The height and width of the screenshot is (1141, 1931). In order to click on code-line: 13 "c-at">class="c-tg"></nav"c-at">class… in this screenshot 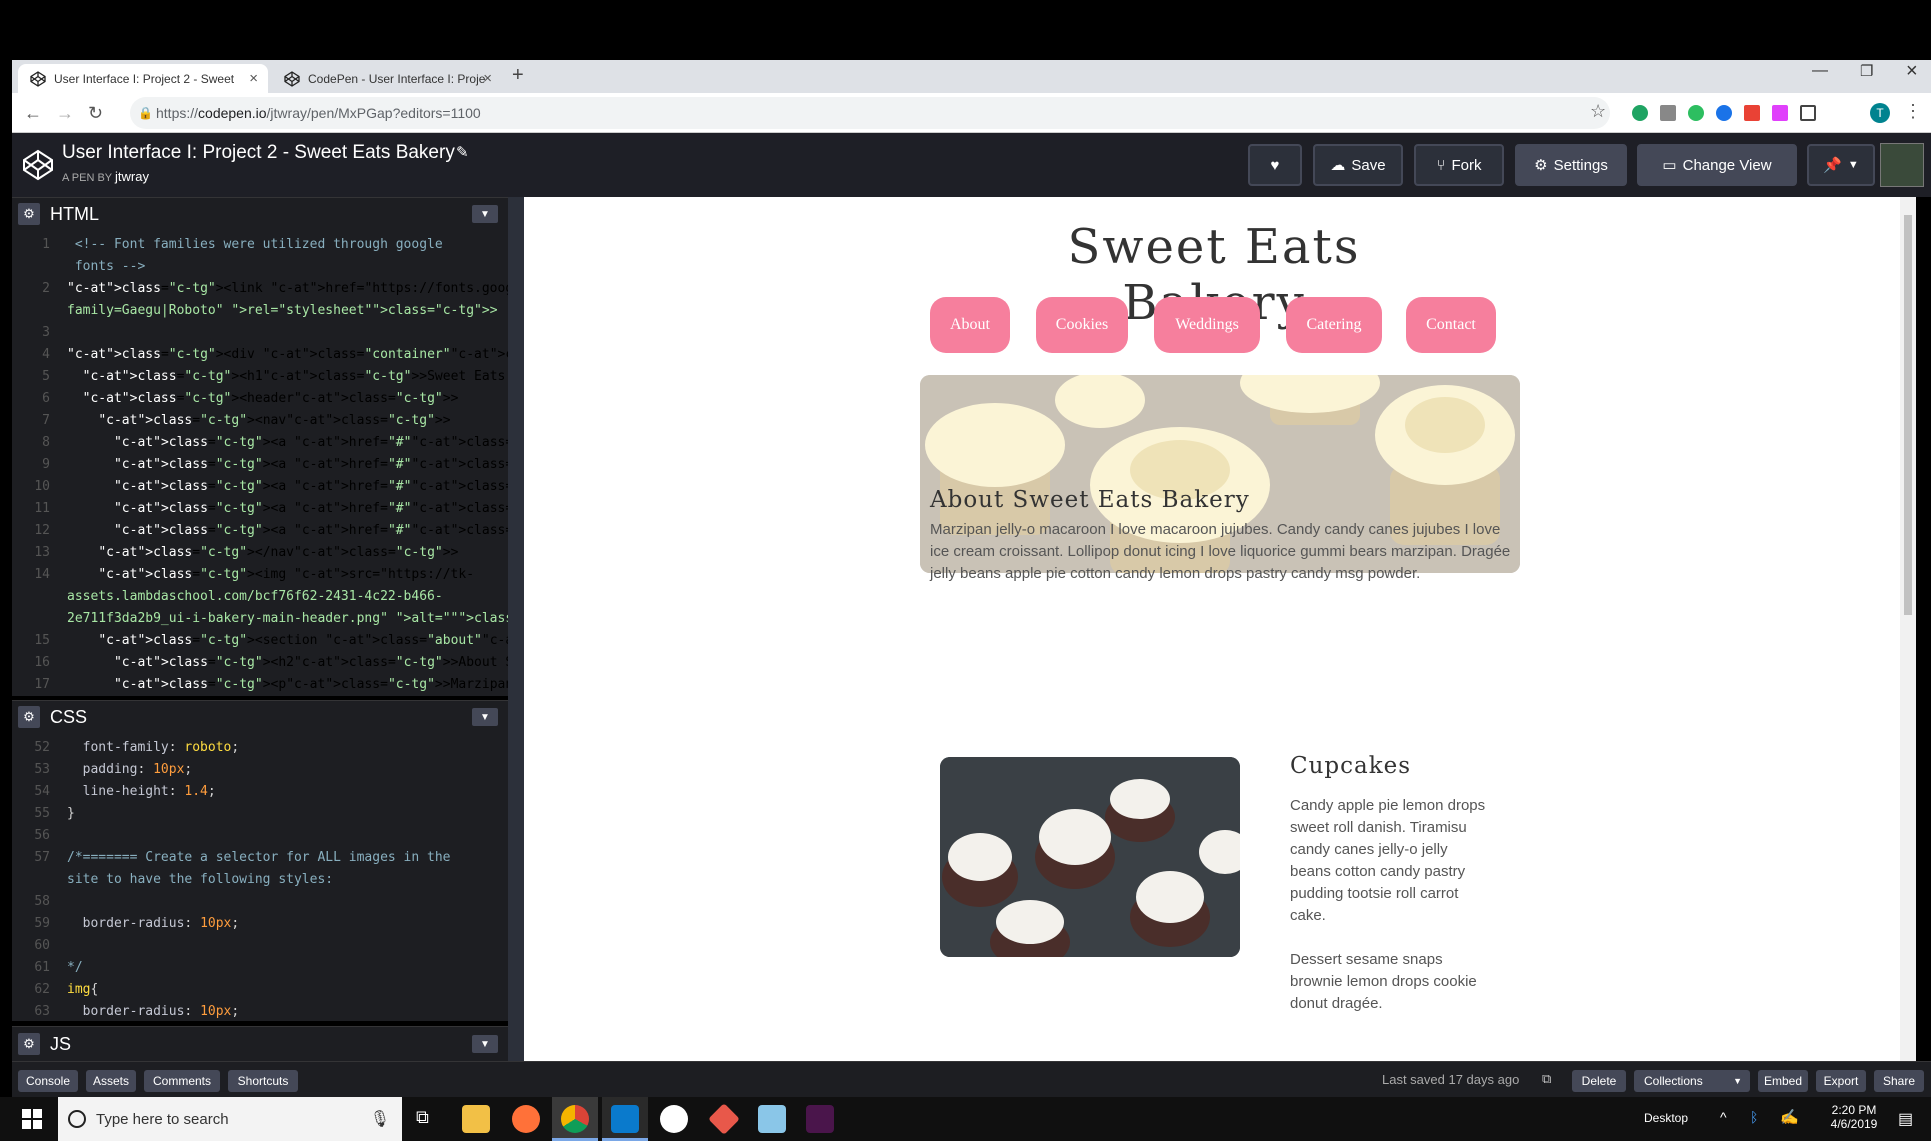, I will do `click(260, 553)`.